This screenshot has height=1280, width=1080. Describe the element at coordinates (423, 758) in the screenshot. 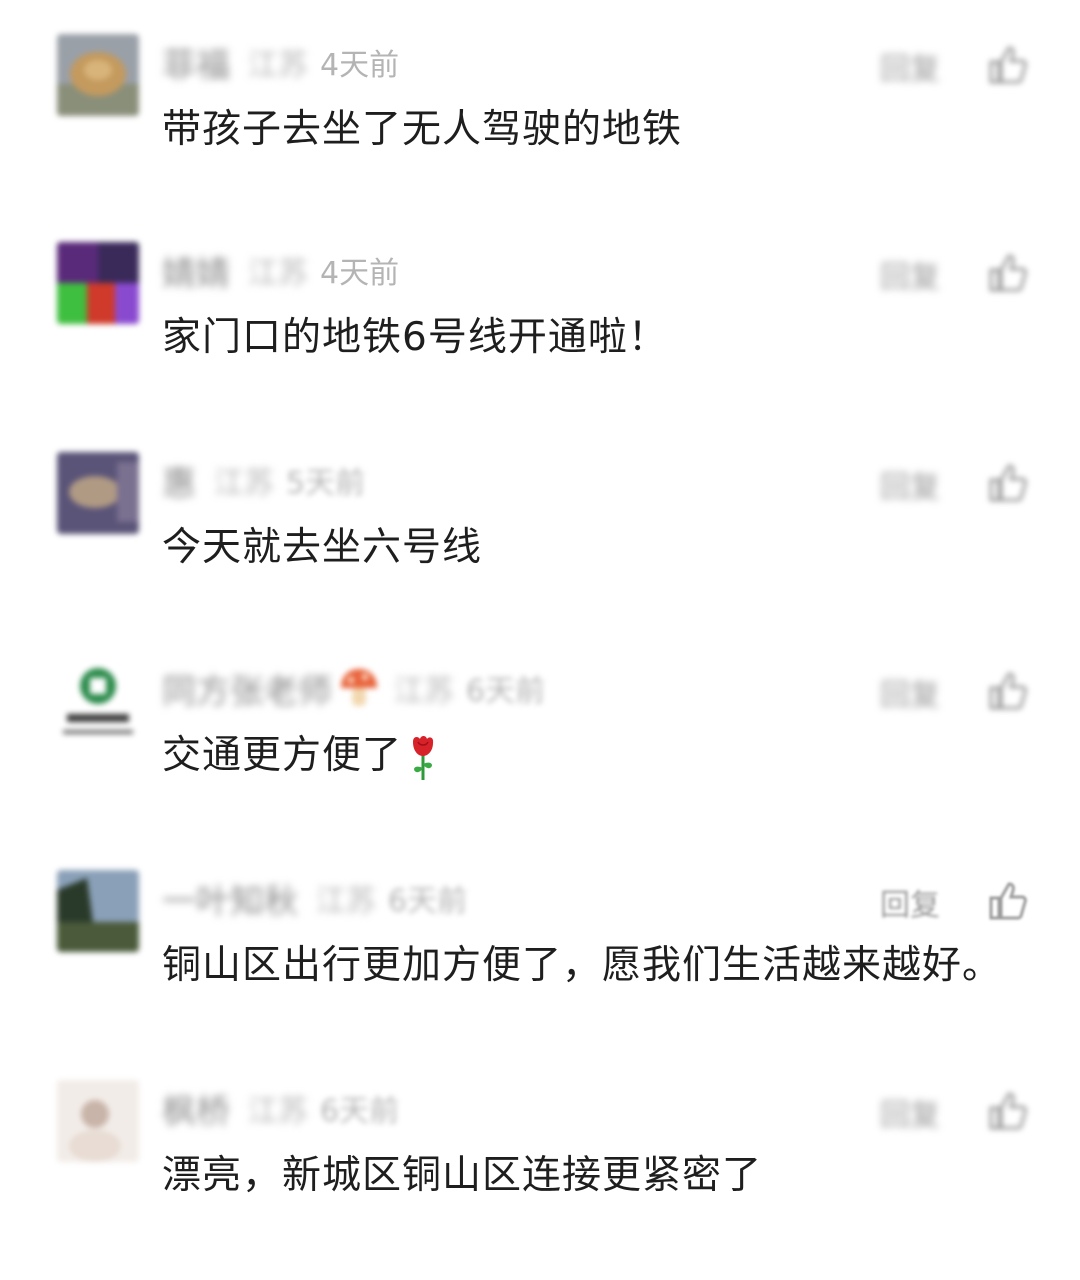

I see `rose-icon` at that location.